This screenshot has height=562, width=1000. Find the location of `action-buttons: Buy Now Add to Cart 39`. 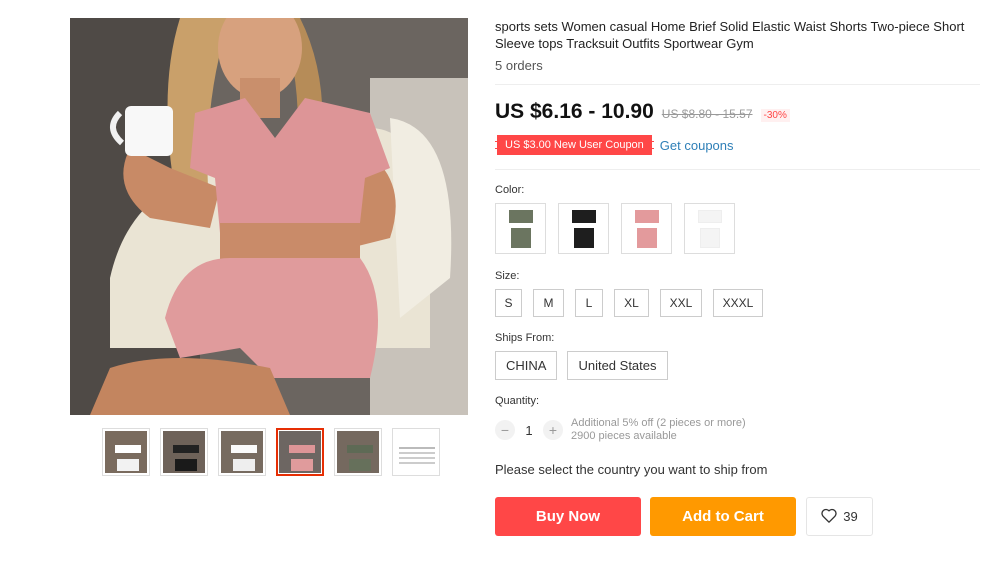

action-buttons: Buy Now Add to Cart 39 is located at coordinates (684, 516).